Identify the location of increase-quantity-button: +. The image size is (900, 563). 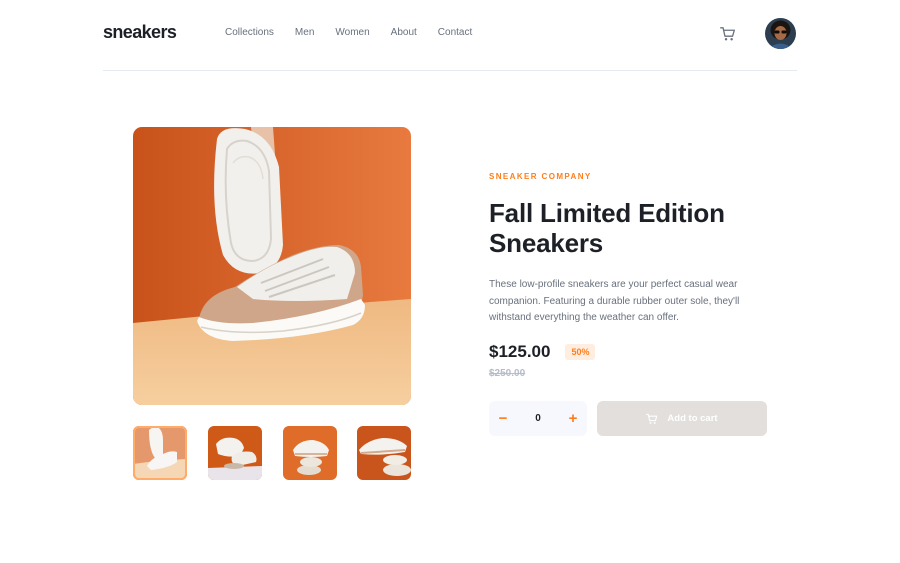
(573, 418).